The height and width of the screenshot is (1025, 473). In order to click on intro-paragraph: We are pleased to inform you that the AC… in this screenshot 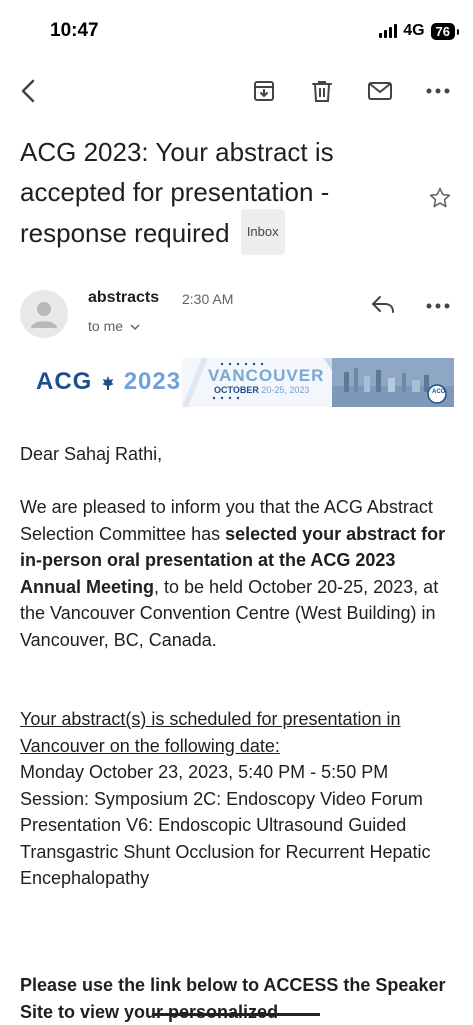, I will do `click(240, 573)`.